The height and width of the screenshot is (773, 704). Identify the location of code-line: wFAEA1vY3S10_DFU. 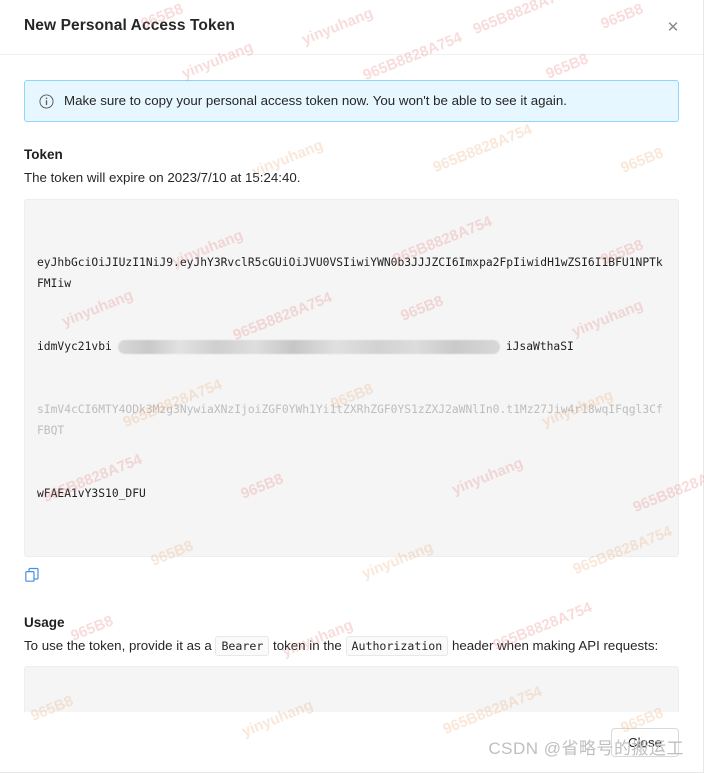
(91, 493).